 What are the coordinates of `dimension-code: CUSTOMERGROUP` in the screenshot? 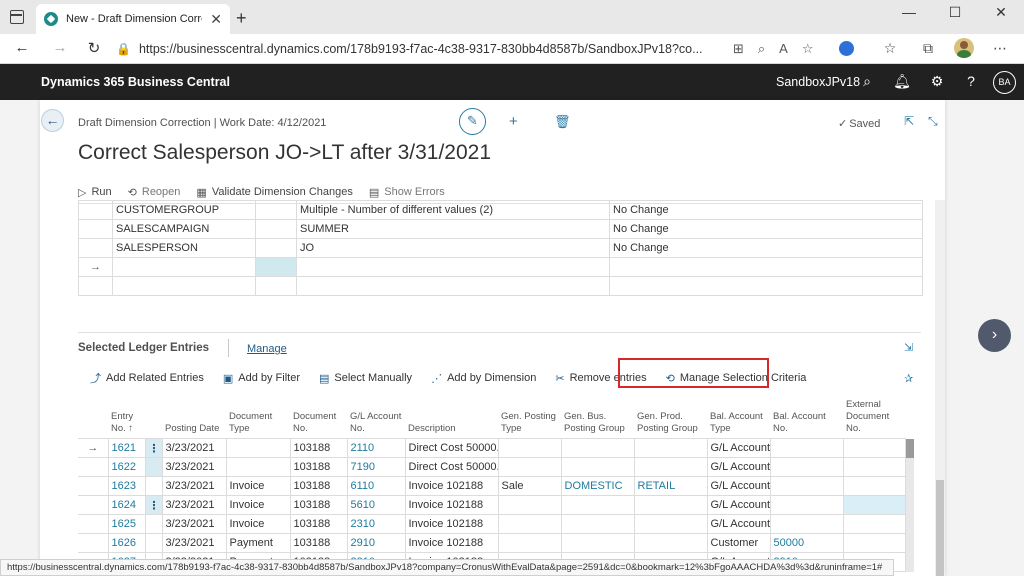 It's located at (184, 210).